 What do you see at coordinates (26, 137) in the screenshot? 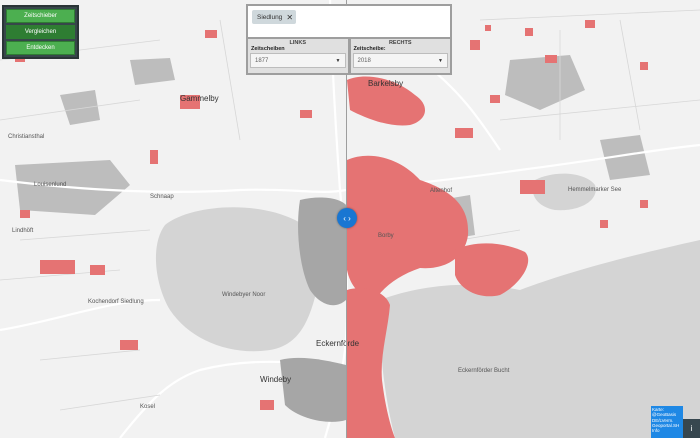
I see `label-christiansthal: Christiansthal` at bounding box center [26, 137].